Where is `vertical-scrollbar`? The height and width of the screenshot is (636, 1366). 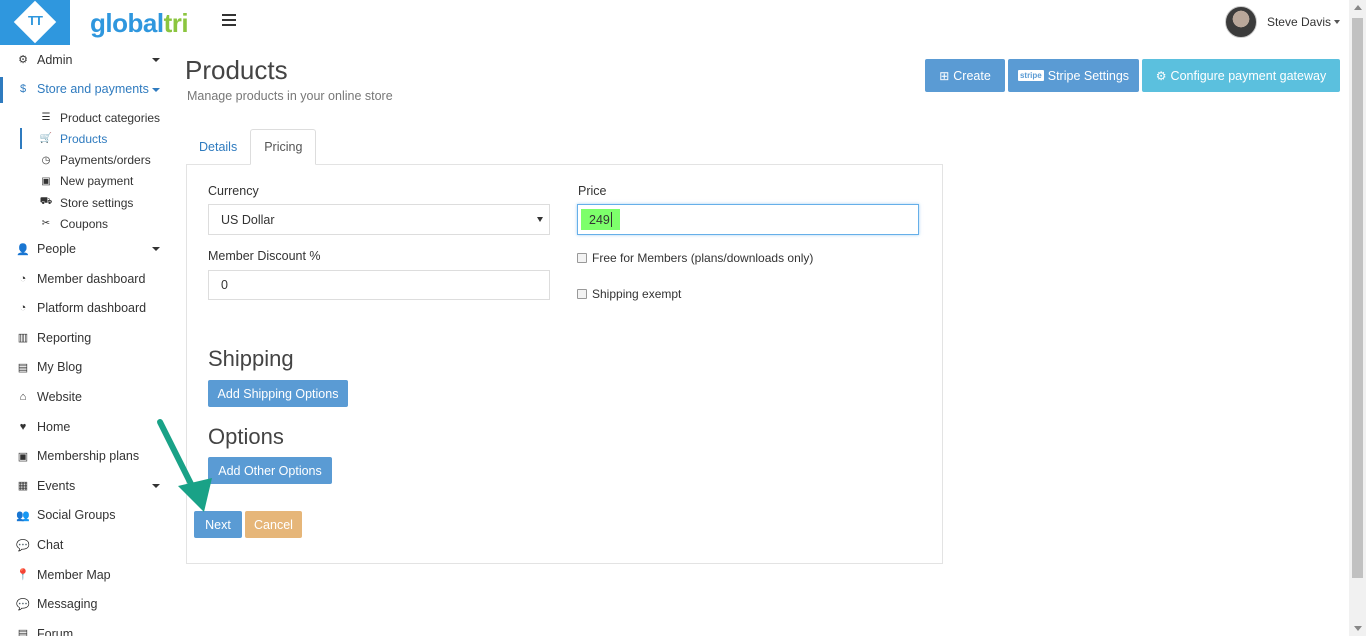
vertical-scrollbar is located at coordinates (1357, 318).